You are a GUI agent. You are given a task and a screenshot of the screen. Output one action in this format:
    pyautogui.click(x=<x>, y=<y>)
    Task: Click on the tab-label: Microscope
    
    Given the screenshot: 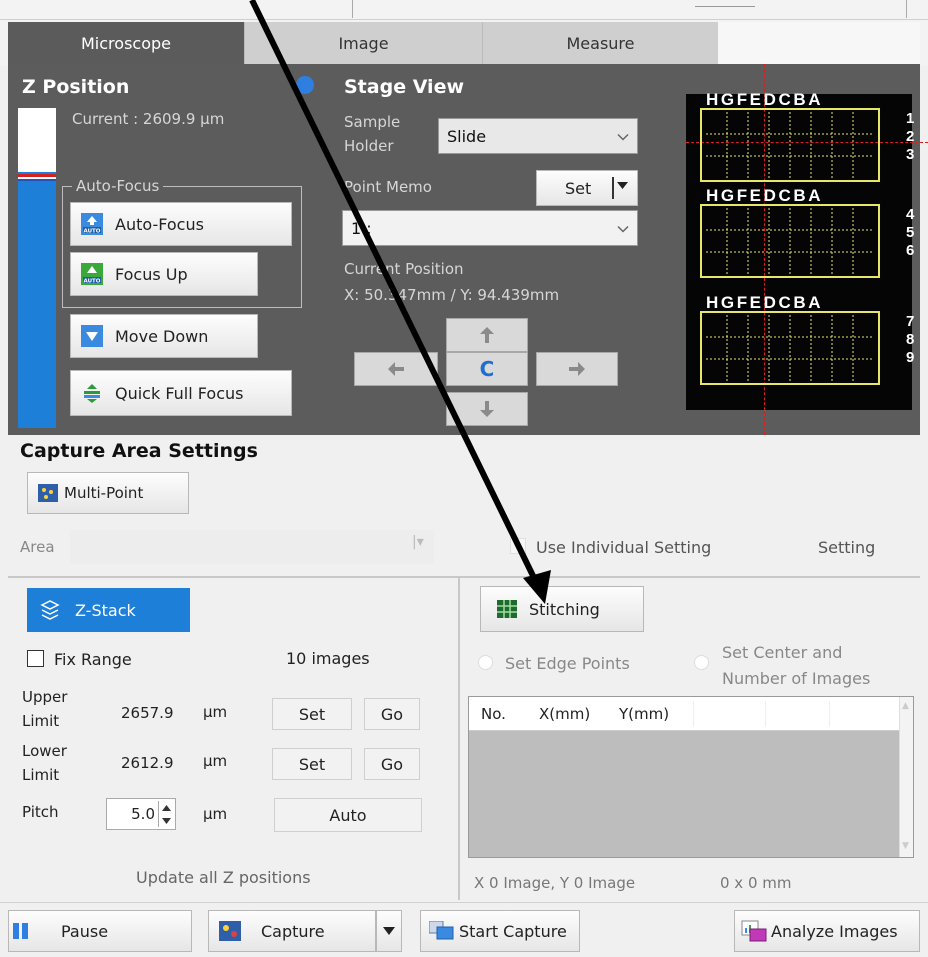 What is the action you would take?
    pyautogui.click(x=126, y=43)
    